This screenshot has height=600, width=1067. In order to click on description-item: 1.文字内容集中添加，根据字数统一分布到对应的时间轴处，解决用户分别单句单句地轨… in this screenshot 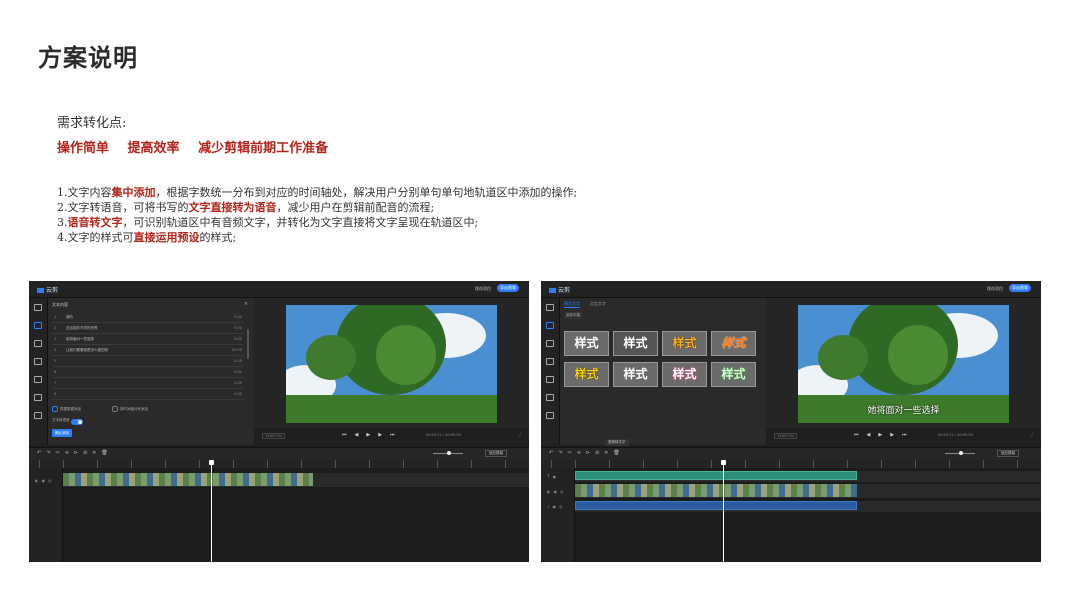, I will do `click(317, 192)`.